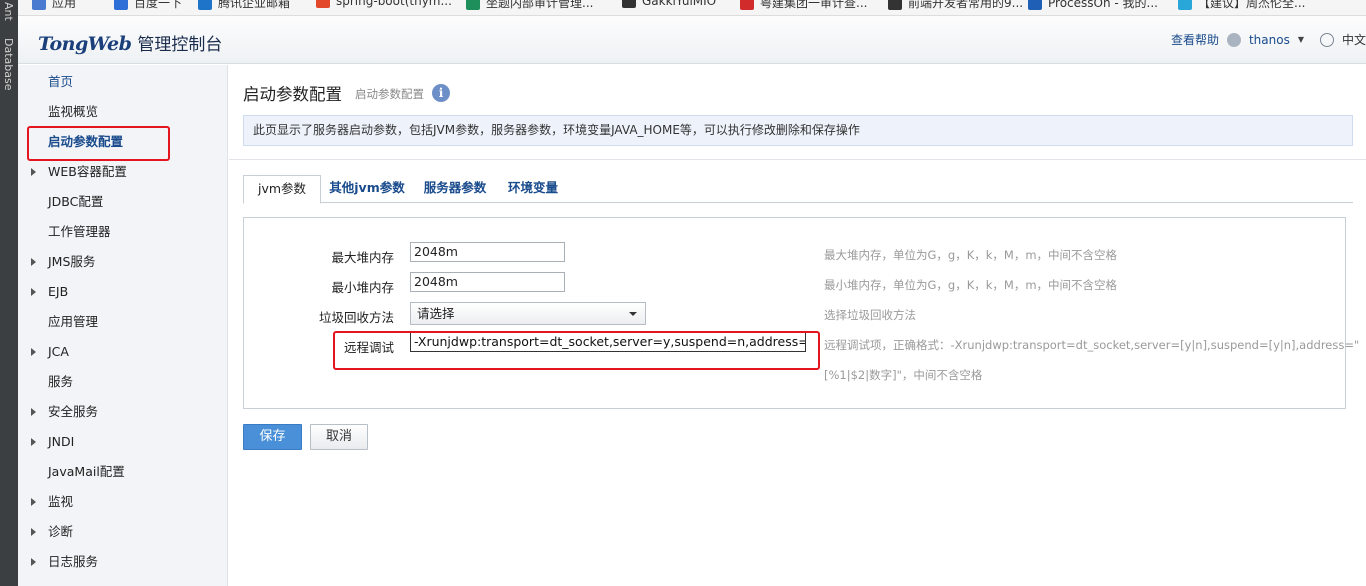 This screenshot has height=586, width=1366. I want to click on max-heap-input: 2048m, so click(487, 252).